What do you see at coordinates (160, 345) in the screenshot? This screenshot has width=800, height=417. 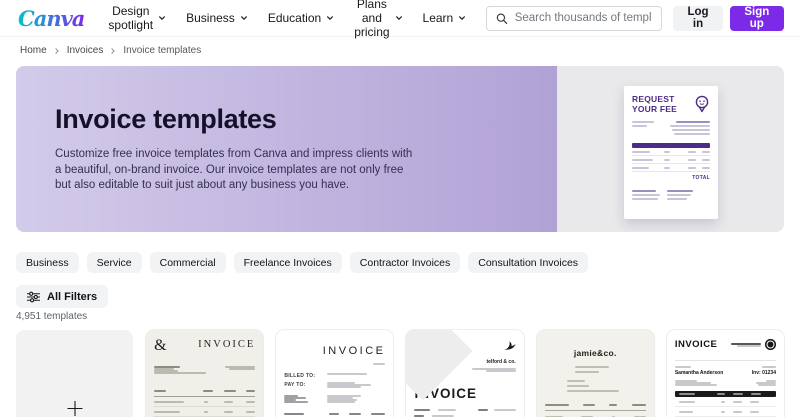 I see `ampersand-logo: &` at bounding box center [160, 345].